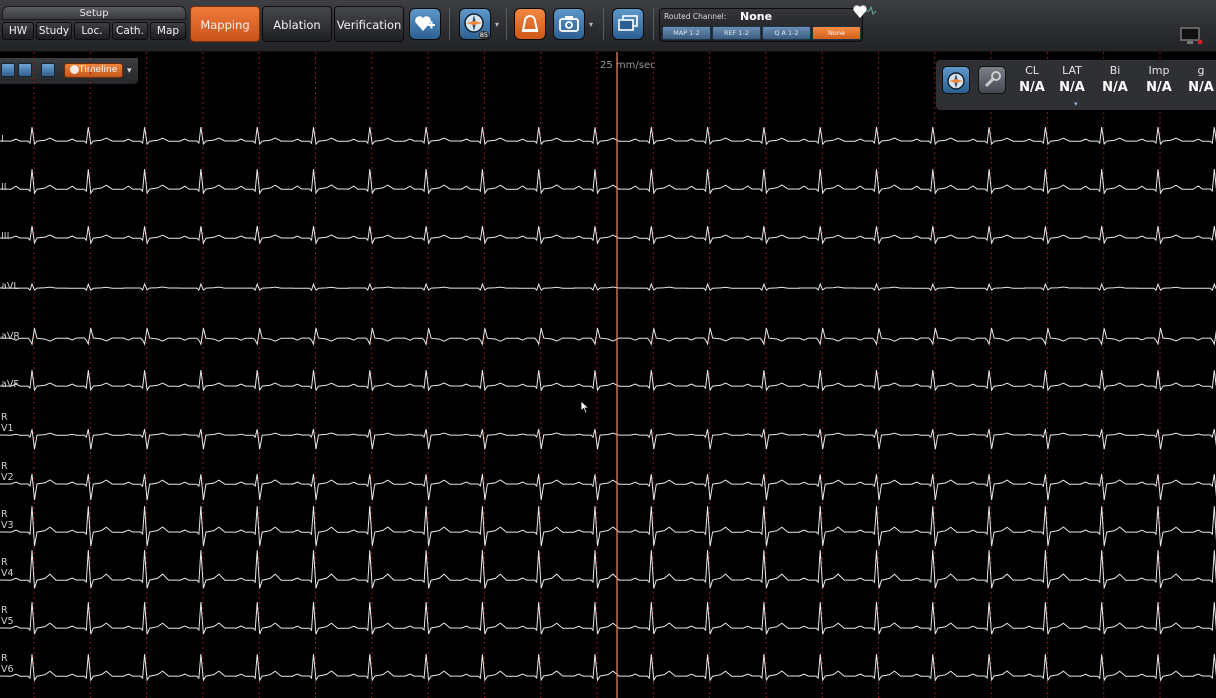 This screenshot has width=1216, height=698. Describe the element at coordinates (608, 380) in the screenshot. I see `ecg-trace-avf` at that location.